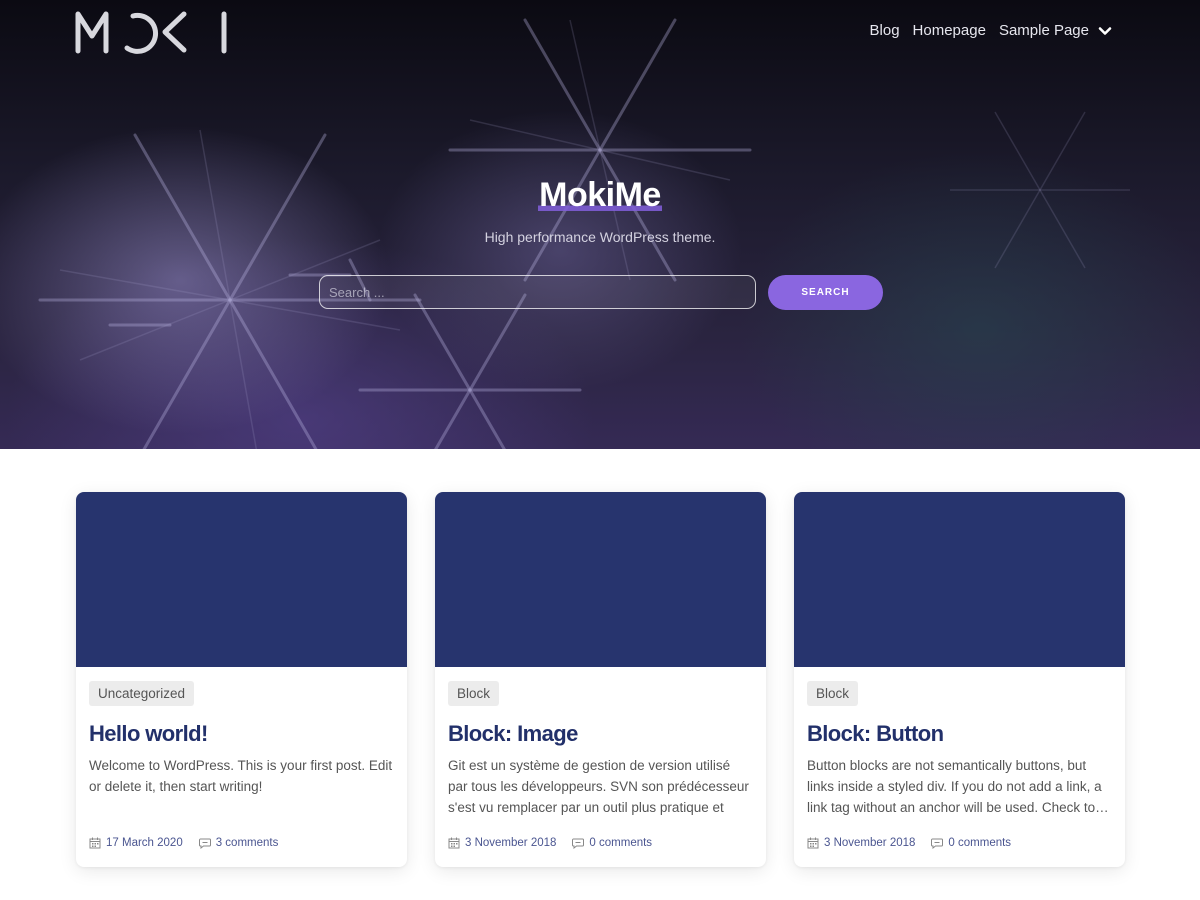 The image size is (1200, 900). I want to click on nav-item-homepage: Homepage, so click(949, 30).